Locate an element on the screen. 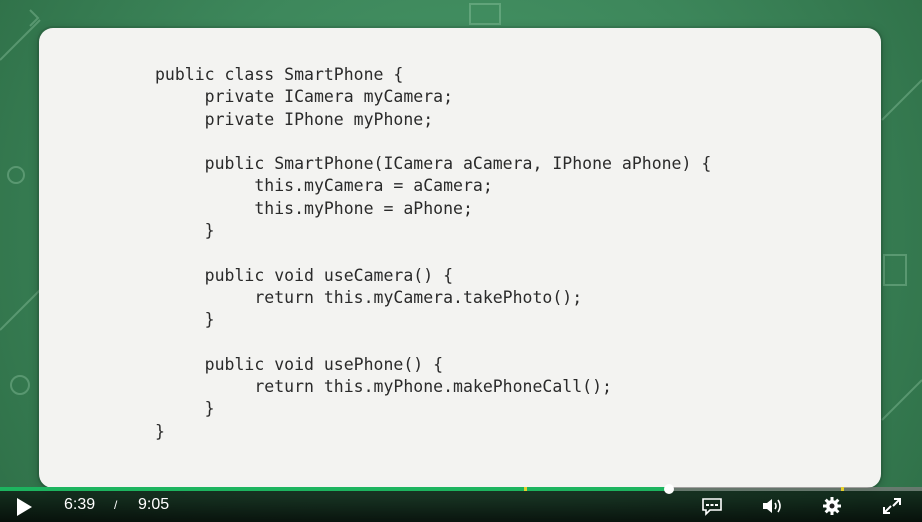 Image resolution: width=922 pixels, height=522 pixels. fullscreen-icon is located at coordinates (892, 506).